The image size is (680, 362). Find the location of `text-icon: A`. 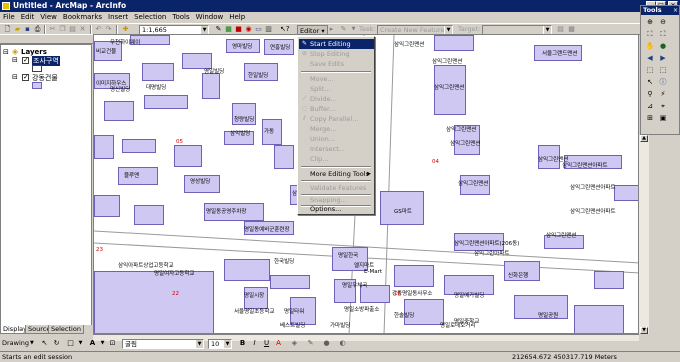

text-icon: A is located at coordinates (92, 343).